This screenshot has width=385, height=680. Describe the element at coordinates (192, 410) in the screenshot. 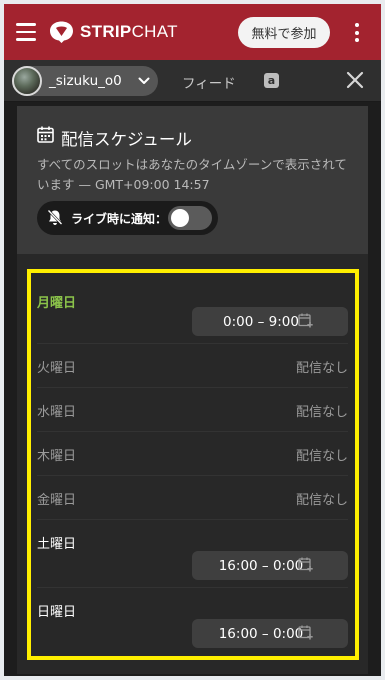

I see `day-row-wednesday: 水曜日 配信なし` at that location.